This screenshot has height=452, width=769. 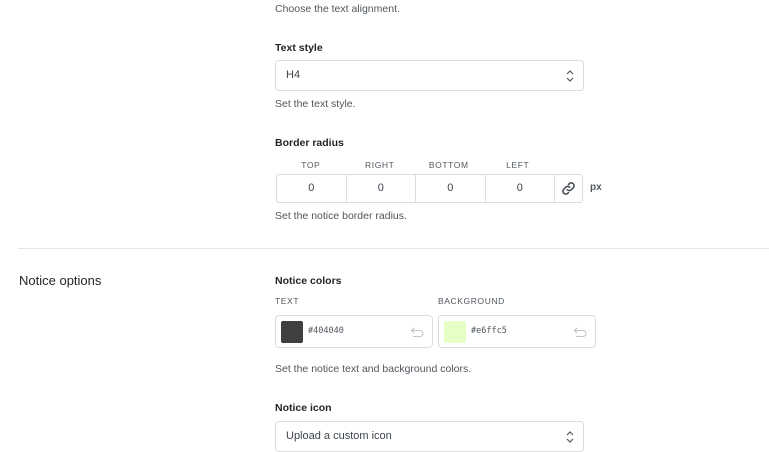 What do you see at coordinates (339, 436) in the screenshot?
I see `notice-icon-value: Upload a custom icon` at bounding box center [339, 436].